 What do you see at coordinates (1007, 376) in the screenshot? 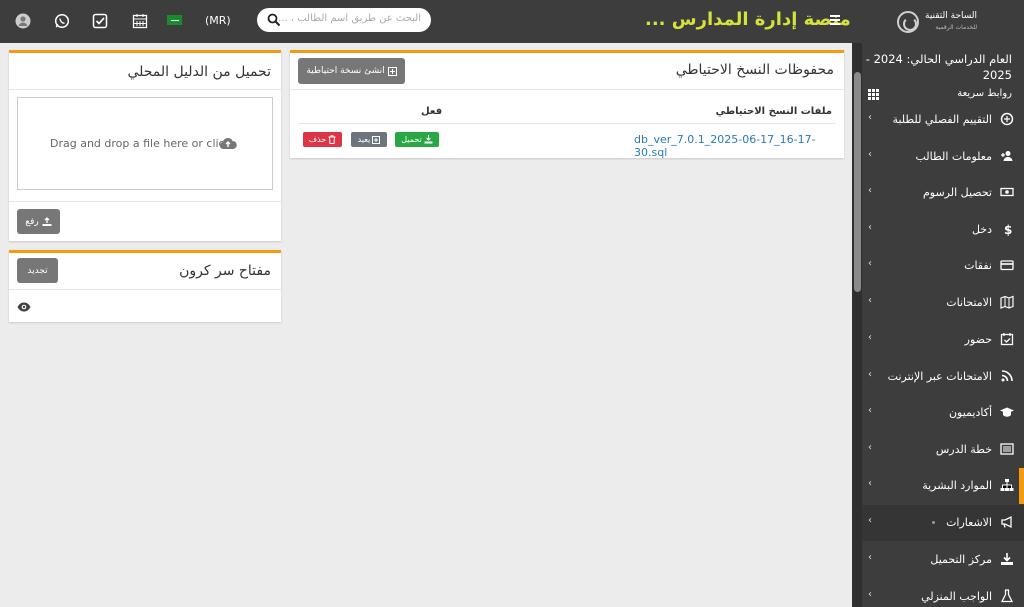
I see `rss-icon` at bounding box center [1007, 376].